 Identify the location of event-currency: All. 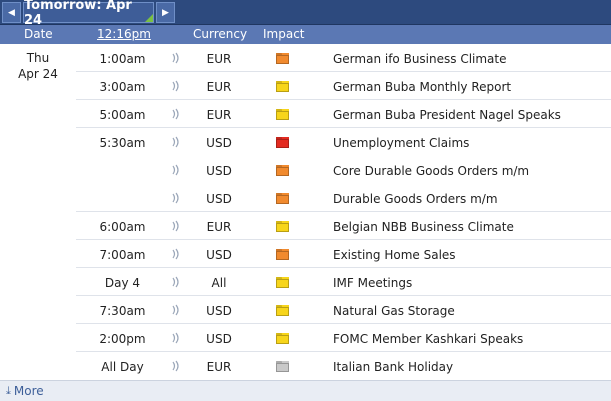
(219, 283).